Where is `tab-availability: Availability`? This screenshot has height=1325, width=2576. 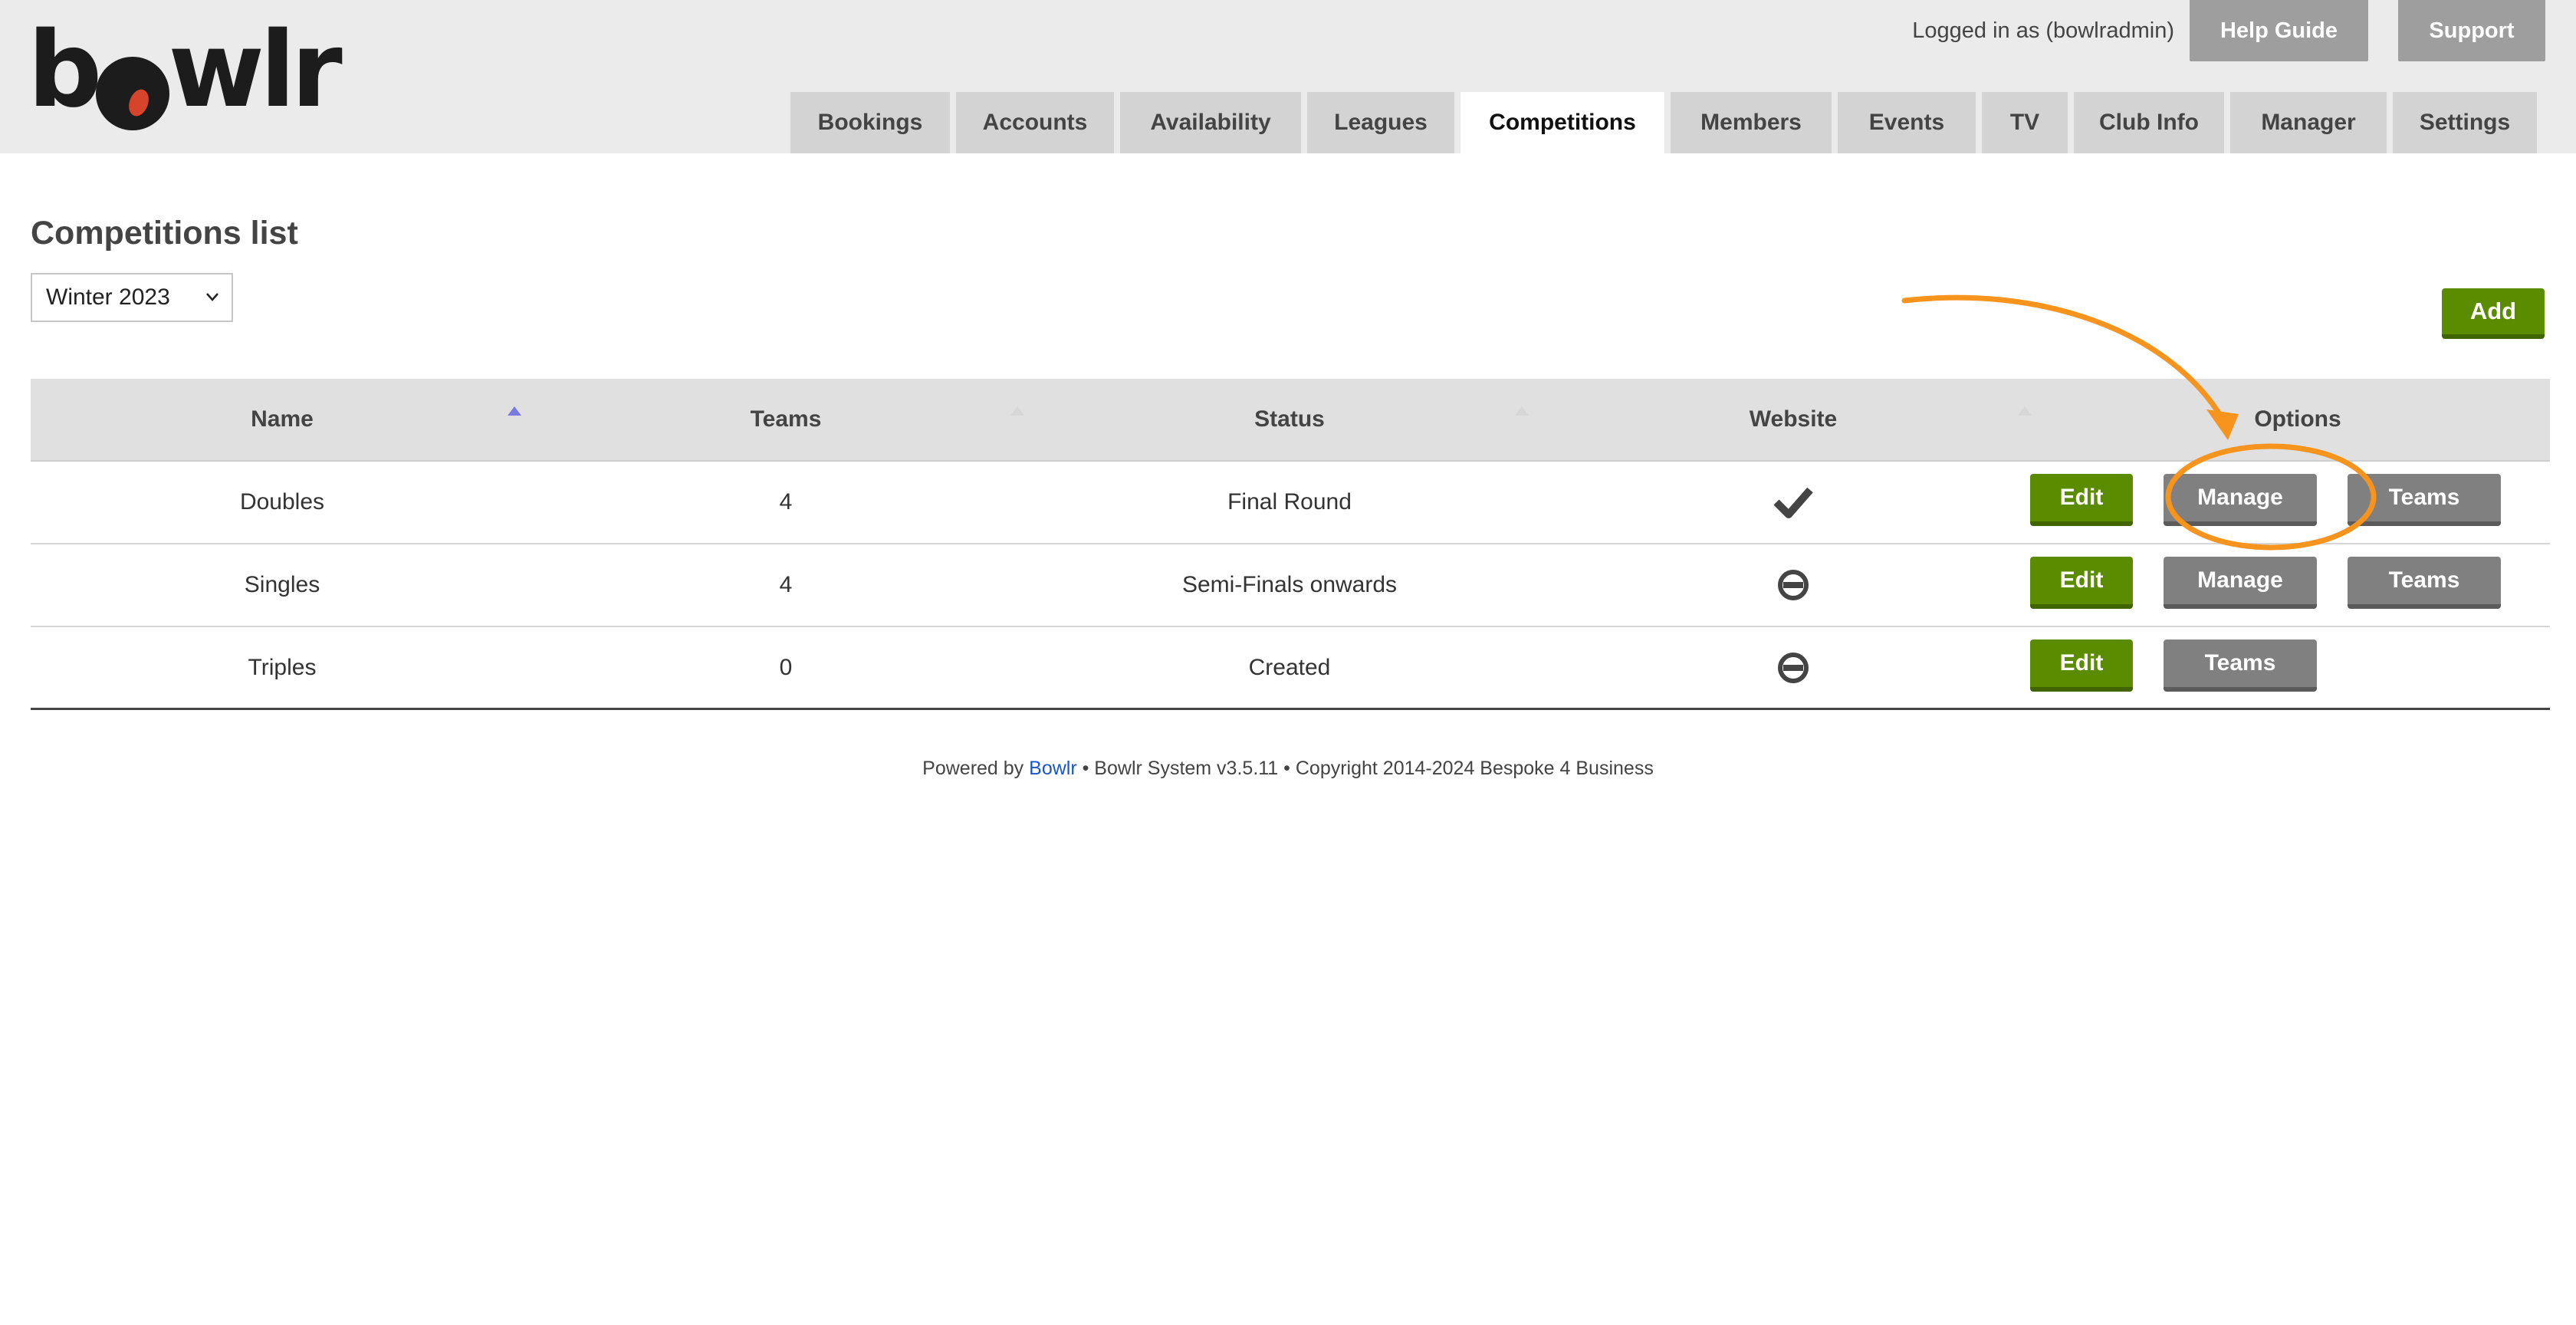 tab-availability: Availability is located at coordinates (1211, 122).